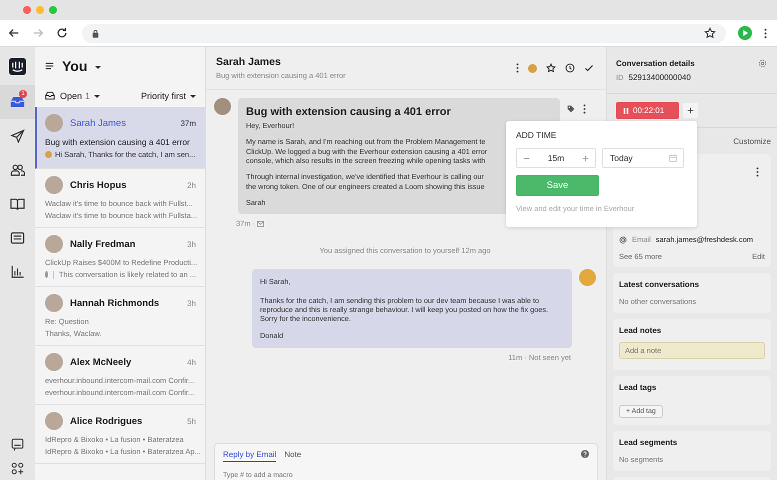  Describe the element at coordinates (638, 387) in the screenshot. I see `section-title: Lead tags` at that location.